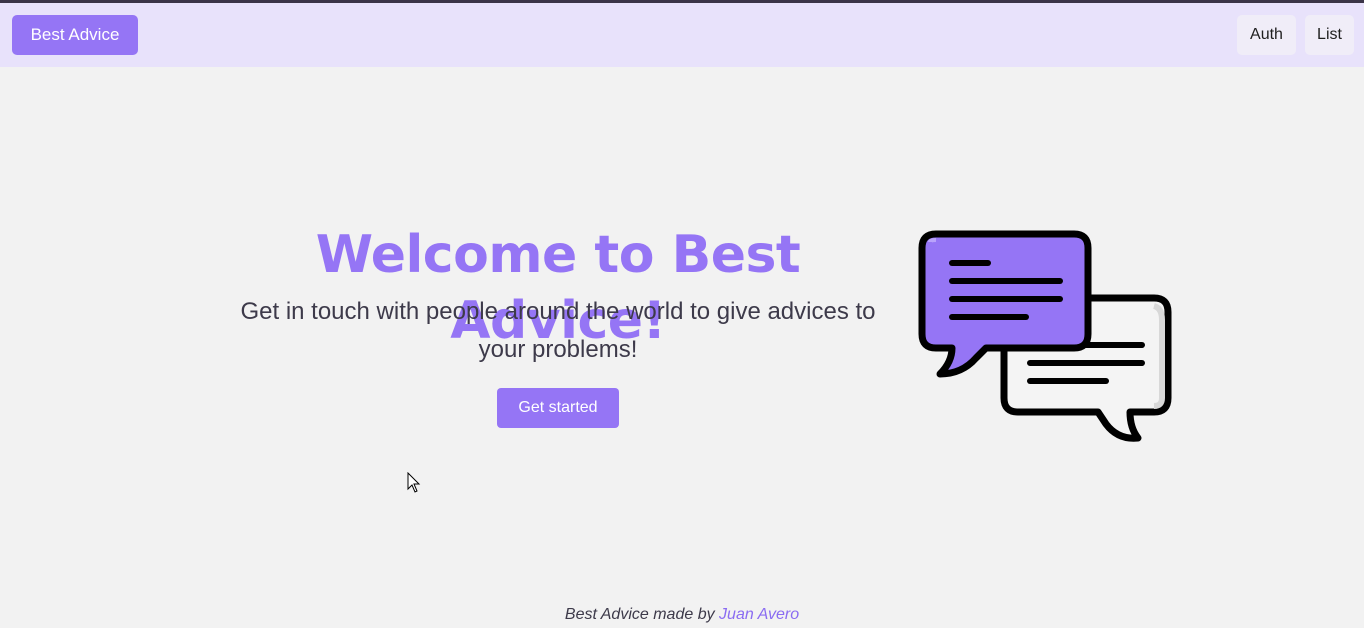 This screenshot has height=628, width=1364. Describe the element at coordinates (682, 35) in the screenshot. I see `navbar: Best Advice Auth List` at that location.